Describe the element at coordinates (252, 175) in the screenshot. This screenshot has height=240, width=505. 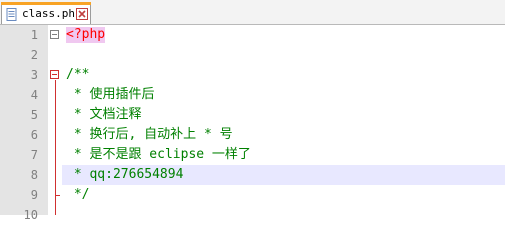
I see `current-code-line: 8 * qq:276654894` at that location.